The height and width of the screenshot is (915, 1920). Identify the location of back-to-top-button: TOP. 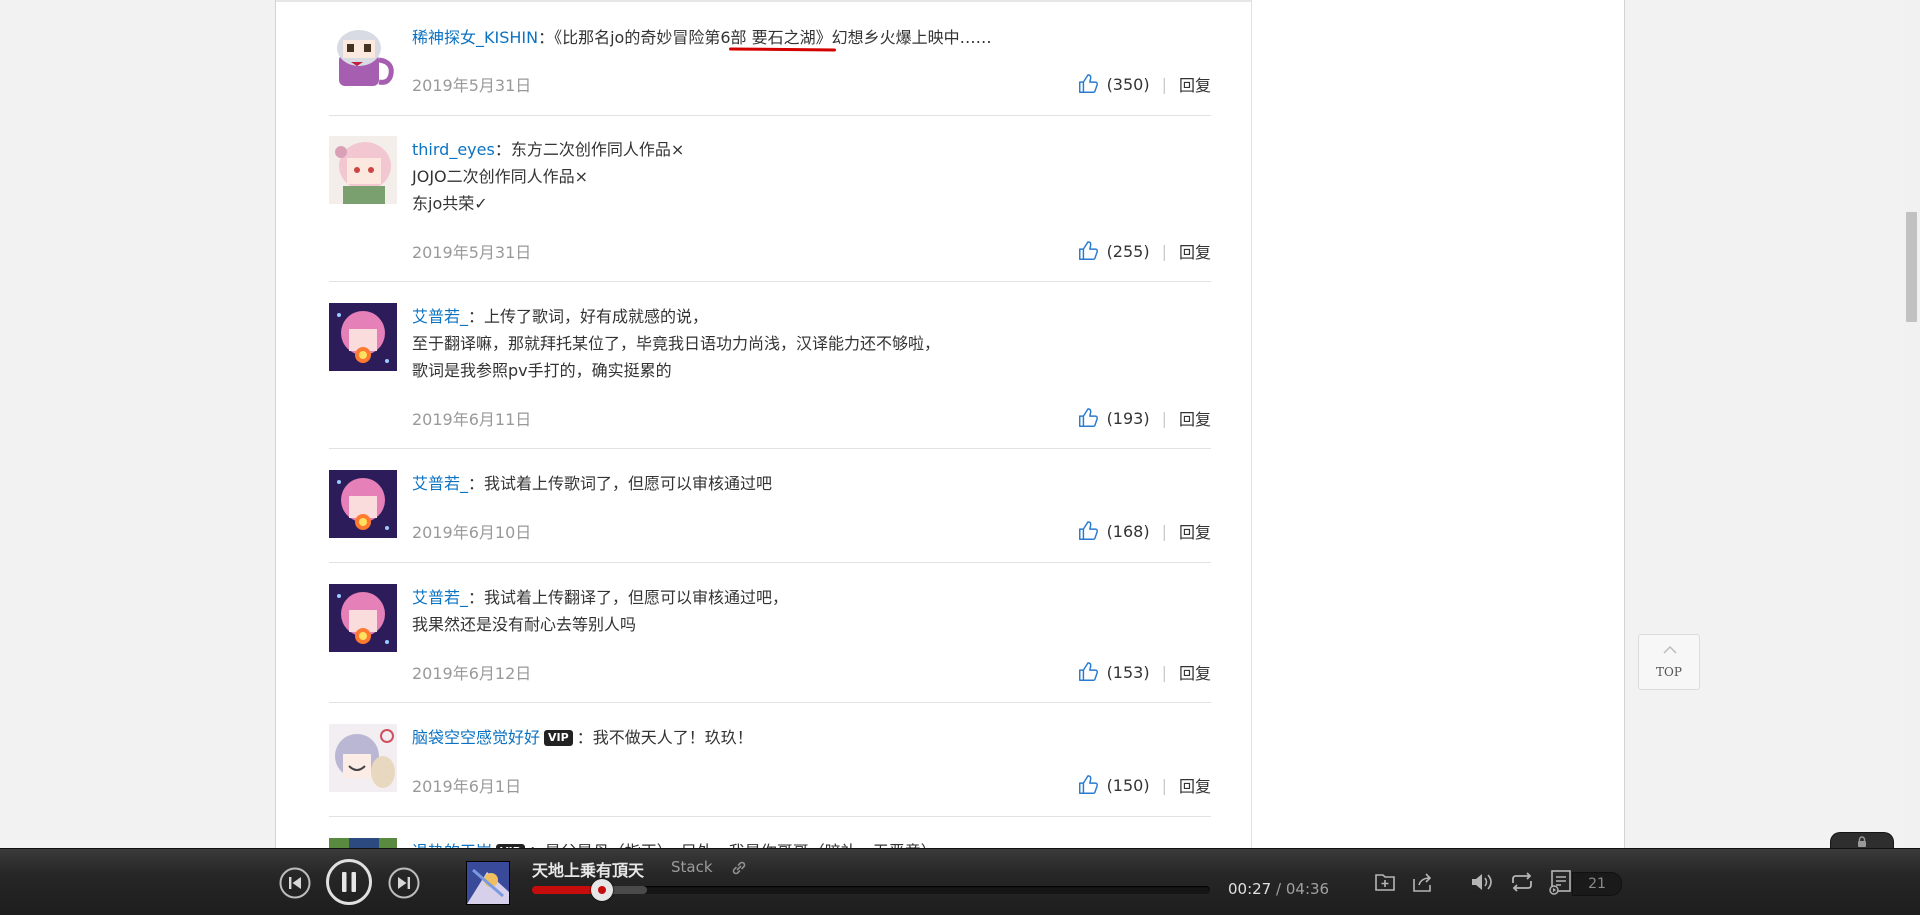
(1669, 662).